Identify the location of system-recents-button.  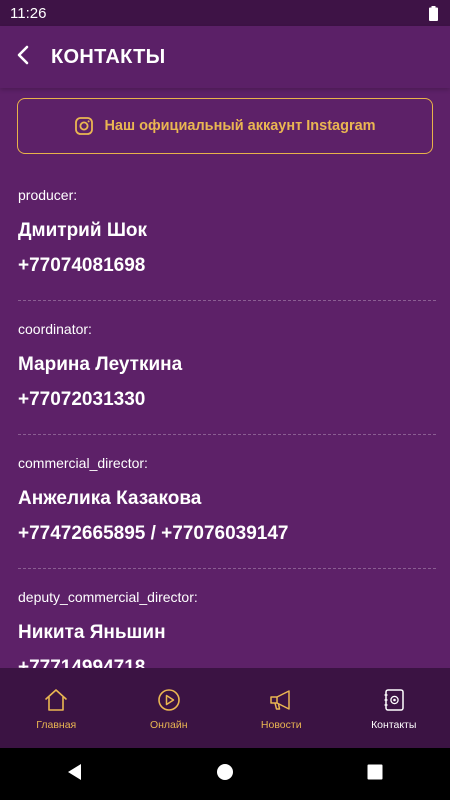
(375, 774).